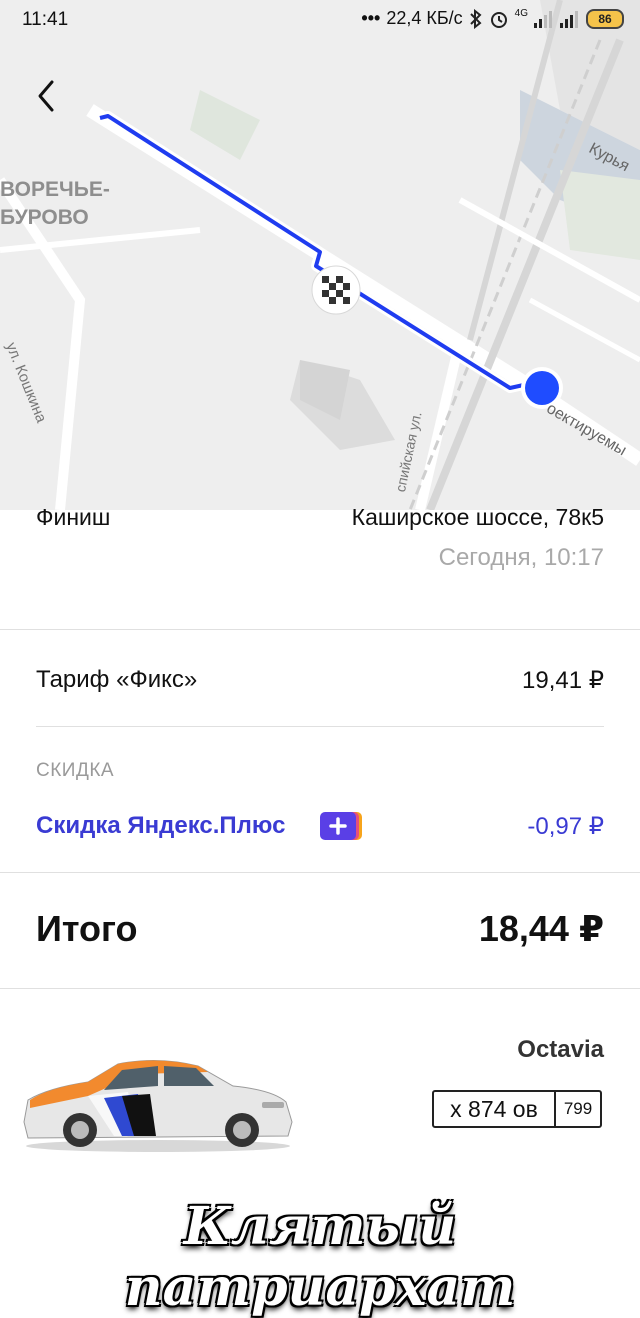 The width and height of the screenshot is (640, 1318). I want to click on battery-icon: 86, so click(605, 18).